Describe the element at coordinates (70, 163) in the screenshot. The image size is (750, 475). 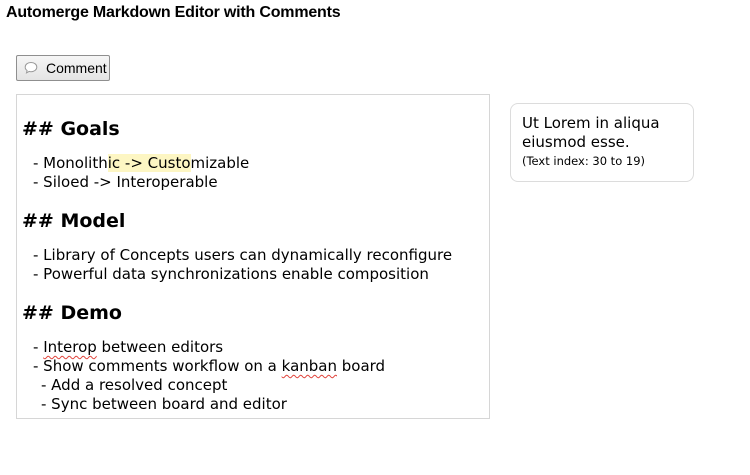
I see `goals-line-1-pre: - Monolith` at that location.